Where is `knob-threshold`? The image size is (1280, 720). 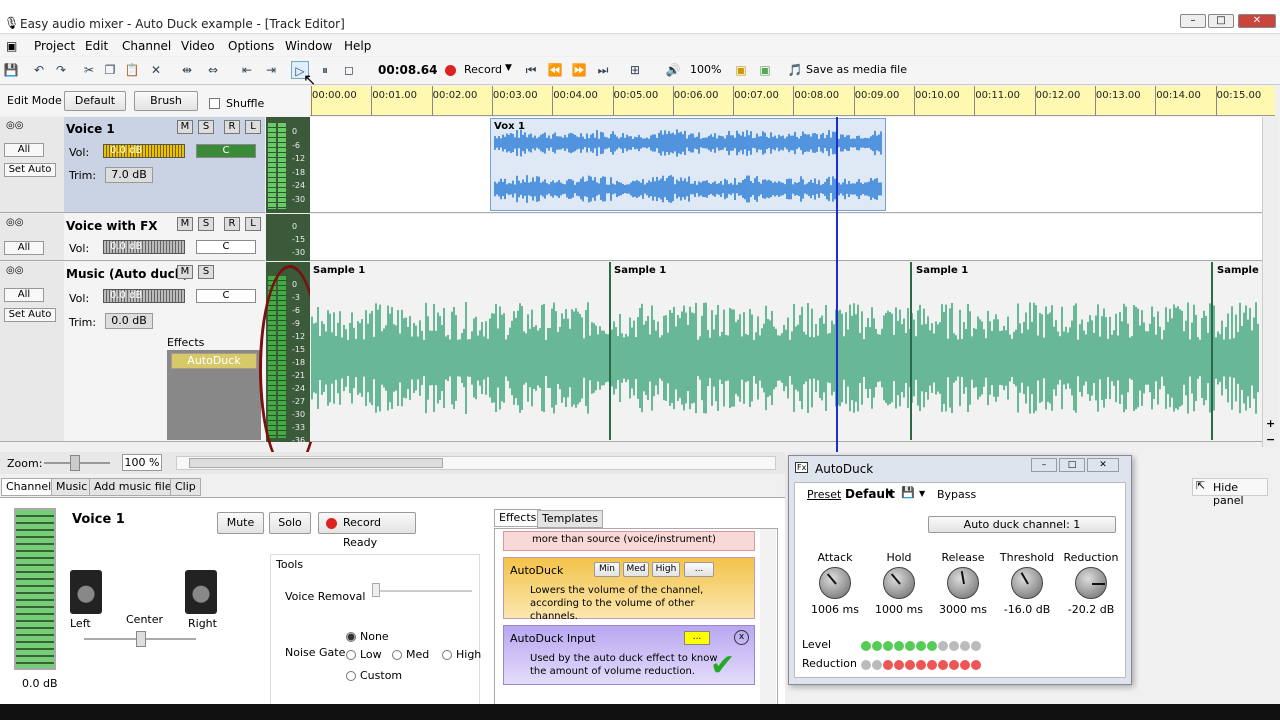 knob-threshold is located at coordinates (1027, 583).